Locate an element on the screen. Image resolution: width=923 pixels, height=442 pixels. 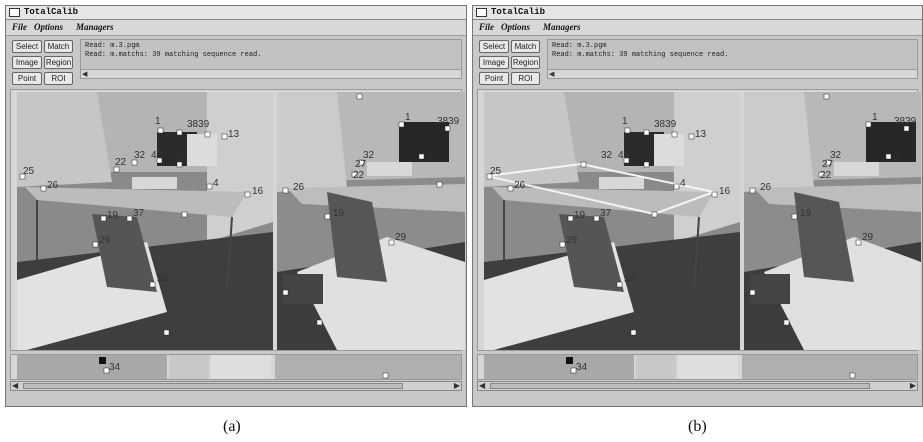
caption-a: (a) is located at coordinates (232, 426).